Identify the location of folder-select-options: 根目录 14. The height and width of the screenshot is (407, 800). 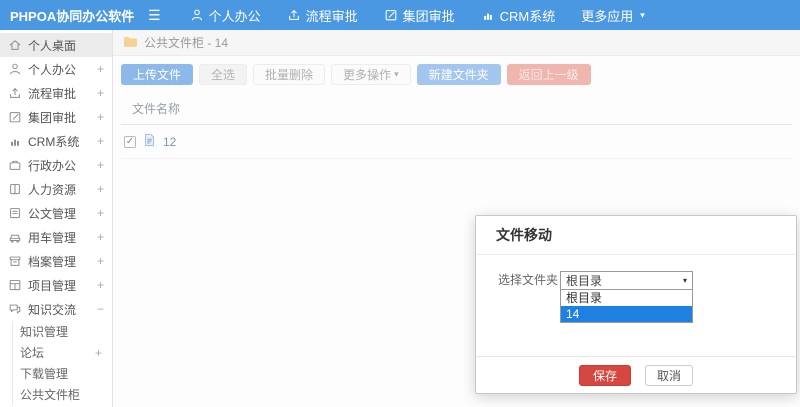
(626, 306).